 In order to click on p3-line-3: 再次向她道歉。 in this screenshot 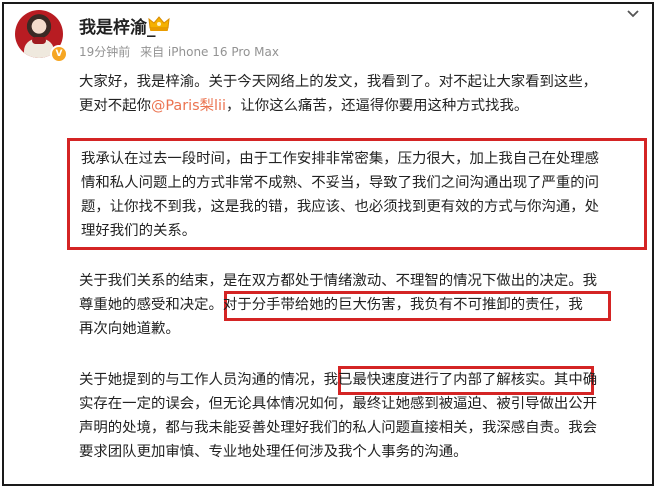, I will do `click(129, 329)`.